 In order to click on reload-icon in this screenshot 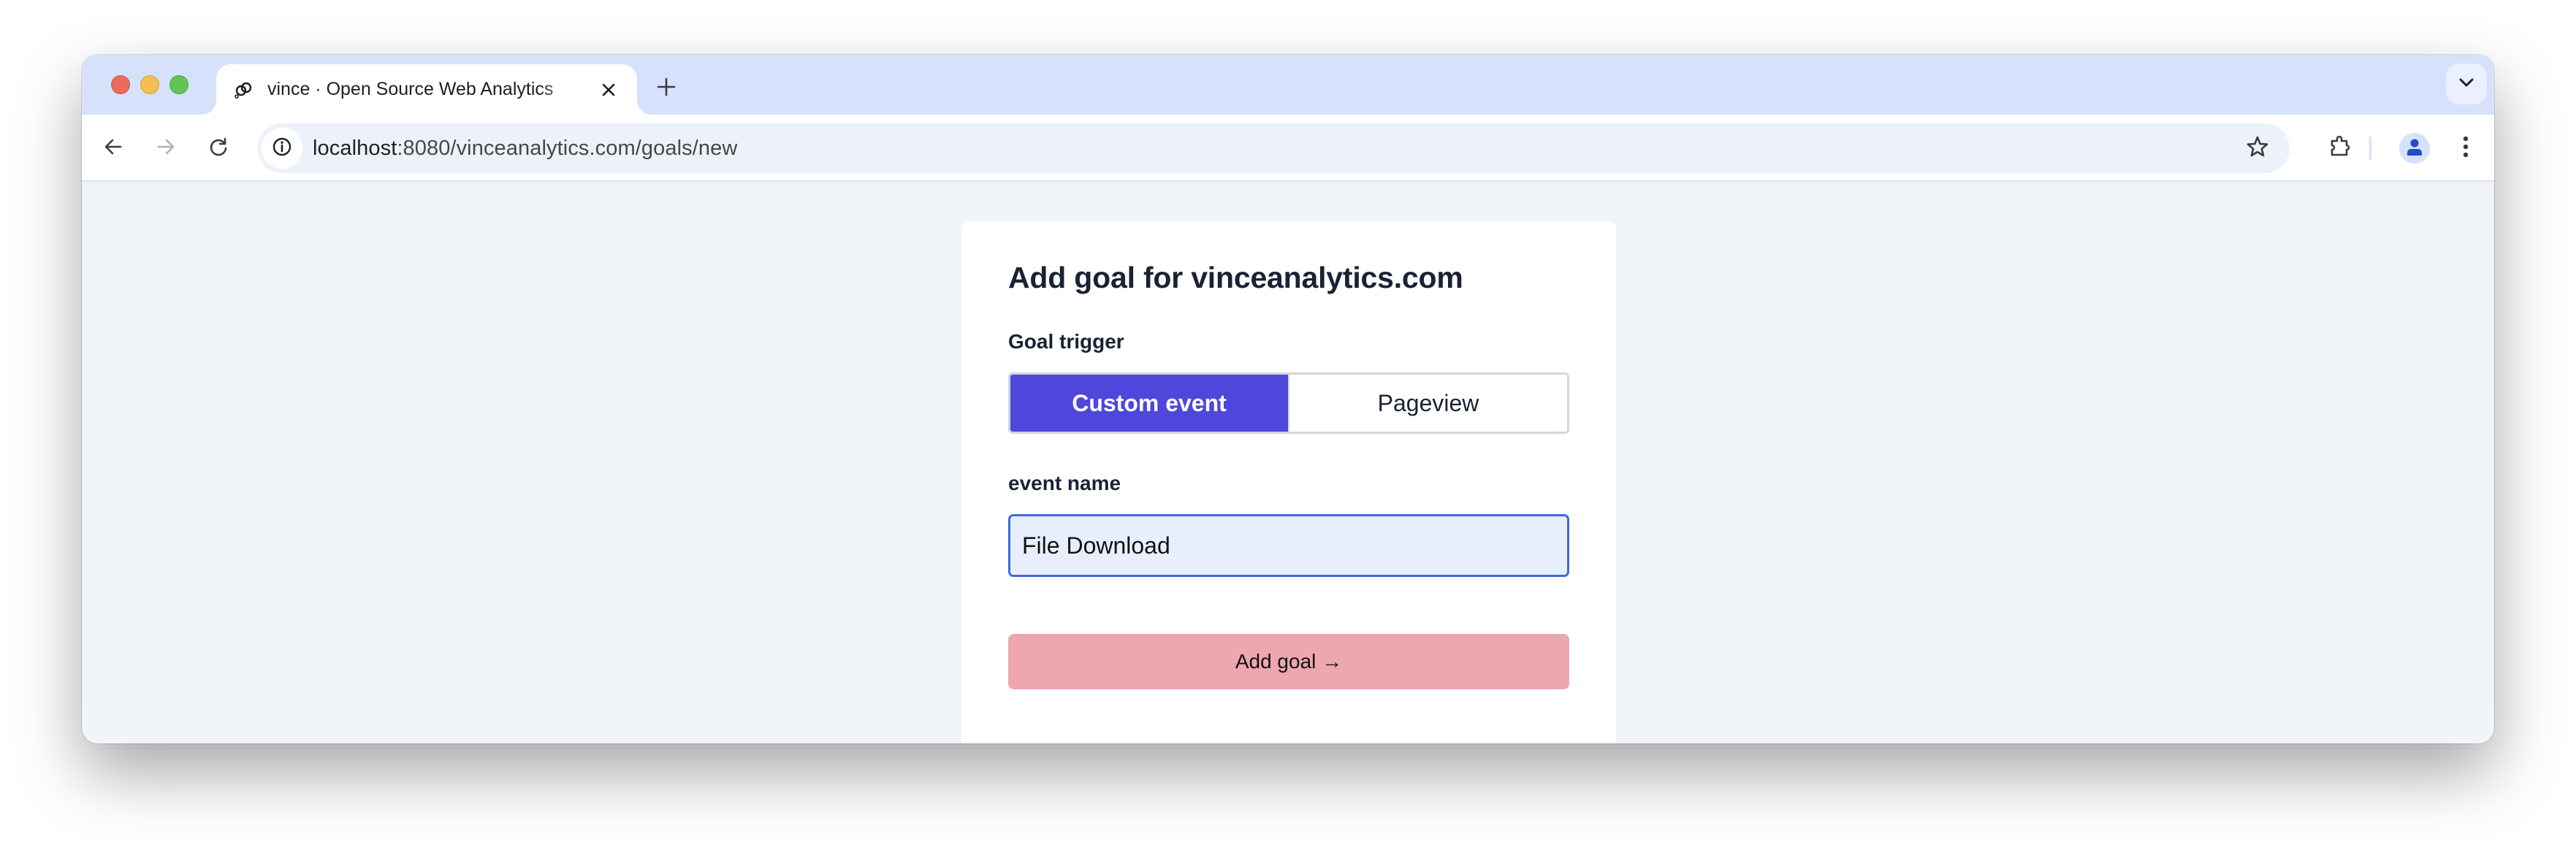, I will do `click(219, 149)`.